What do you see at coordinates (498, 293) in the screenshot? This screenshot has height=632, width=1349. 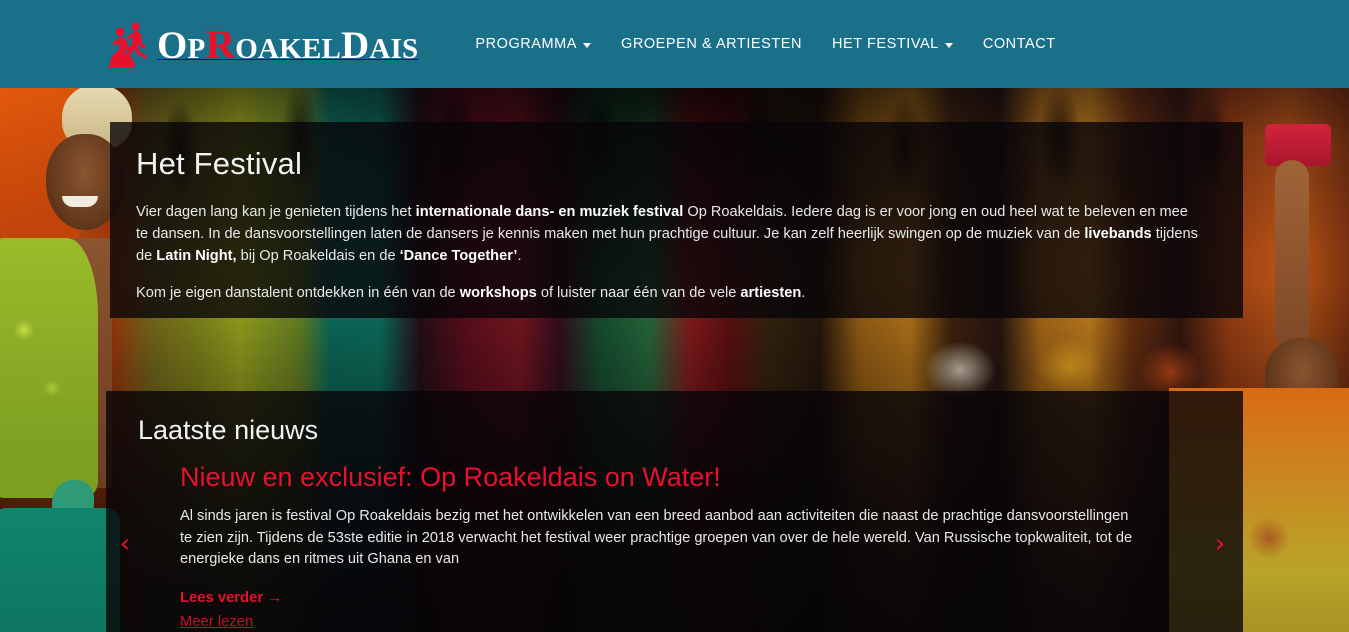 I see `hero-p2-bold1: workshops` at bounding box center [498, 293].